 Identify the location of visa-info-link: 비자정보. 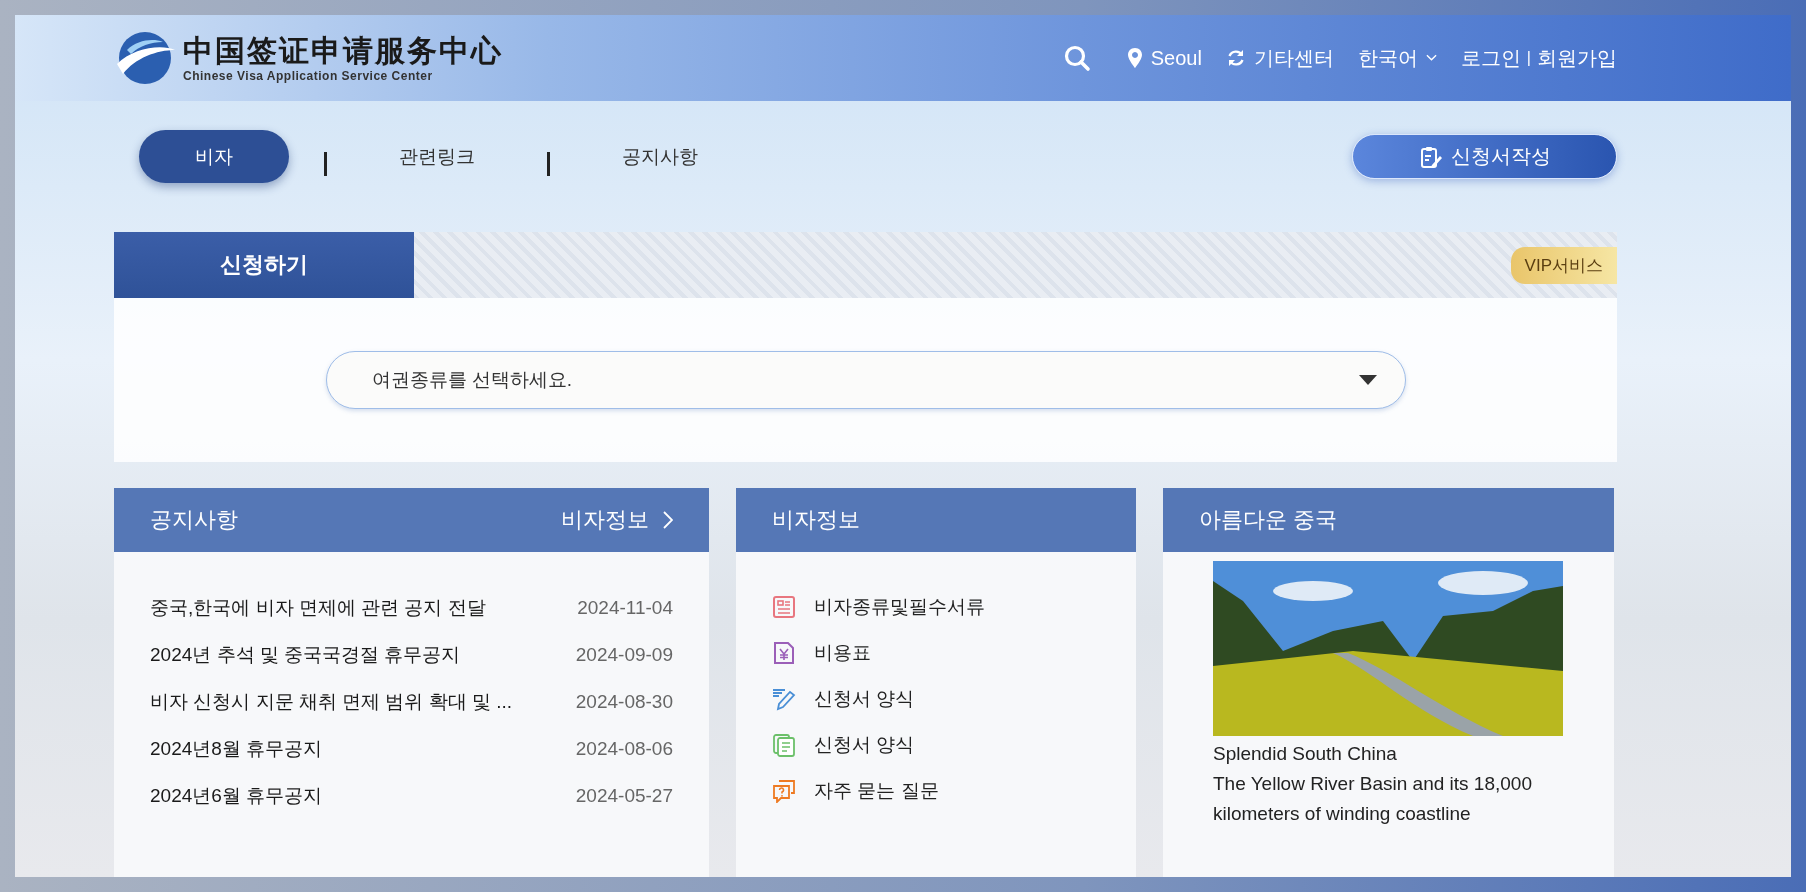
(617, 520).